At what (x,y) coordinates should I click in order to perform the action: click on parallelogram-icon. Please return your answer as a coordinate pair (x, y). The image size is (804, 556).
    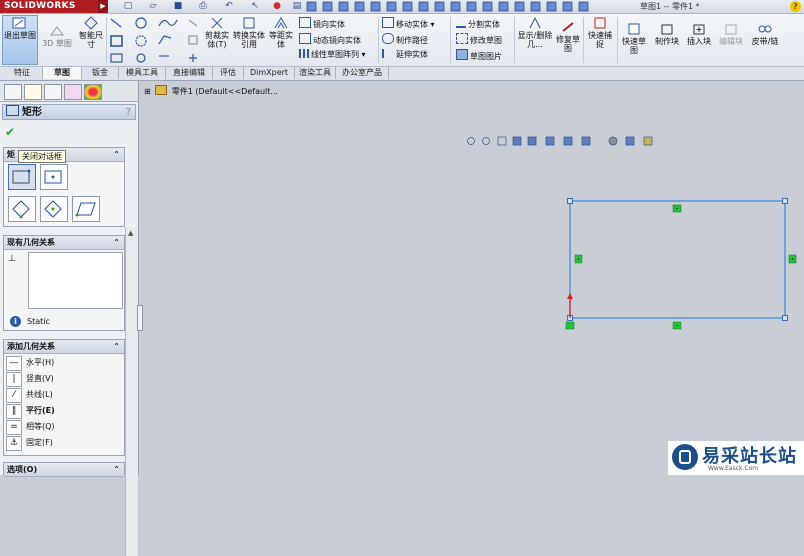
    Looking at the image, I should click on (85, 209).